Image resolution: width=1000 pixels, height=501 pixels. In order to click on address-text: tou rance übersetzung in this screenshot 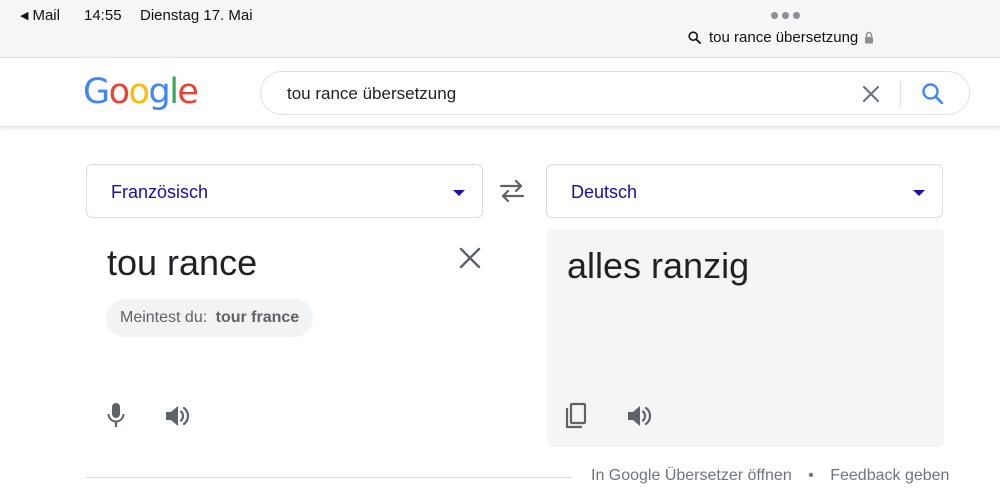, I will do `click(784, 37)`.